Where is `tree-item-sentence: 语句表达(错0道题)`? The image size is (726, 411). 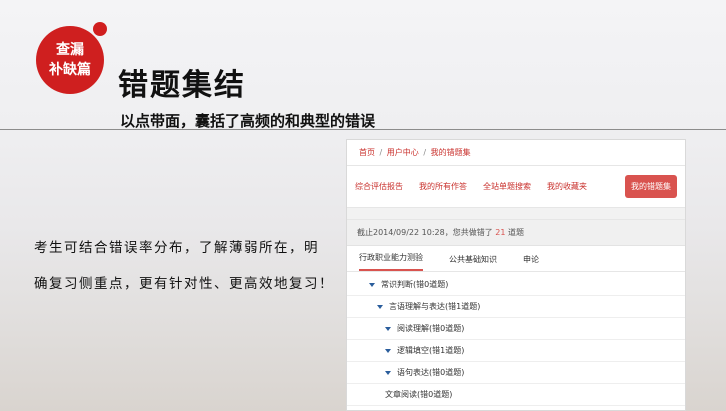 tree-item-sentence: 语句表达(错0道题) is located at coordinates (516, 373).